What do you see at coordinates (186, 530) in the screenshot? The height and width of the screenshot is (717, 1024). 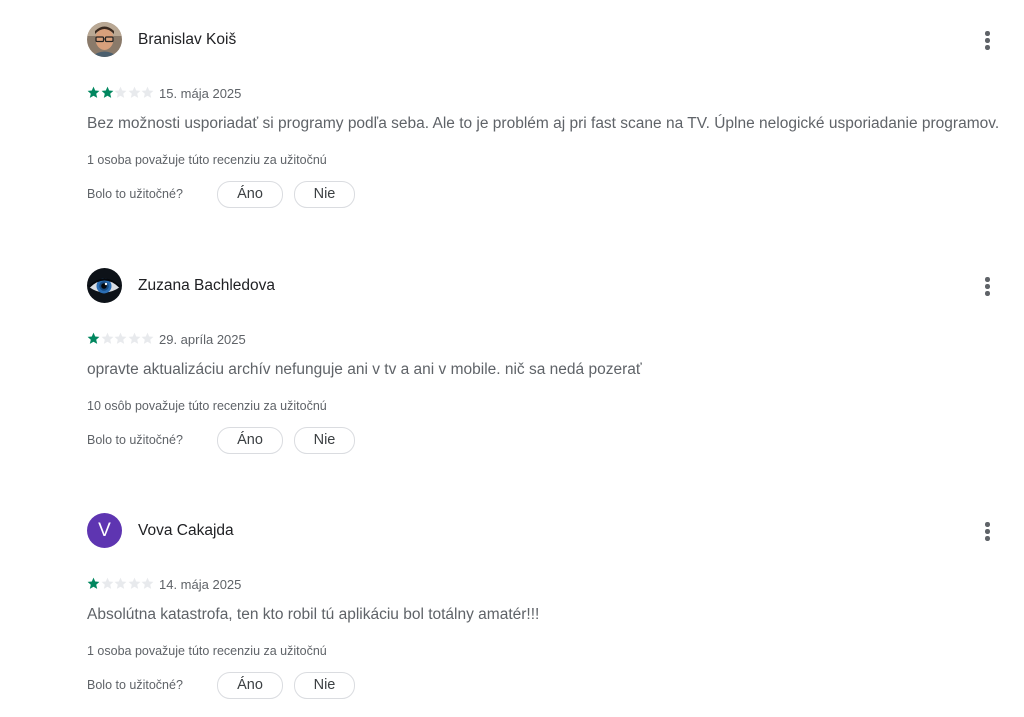 I see `author-name: Vova Cakajda` at bounding box center [186, 530].